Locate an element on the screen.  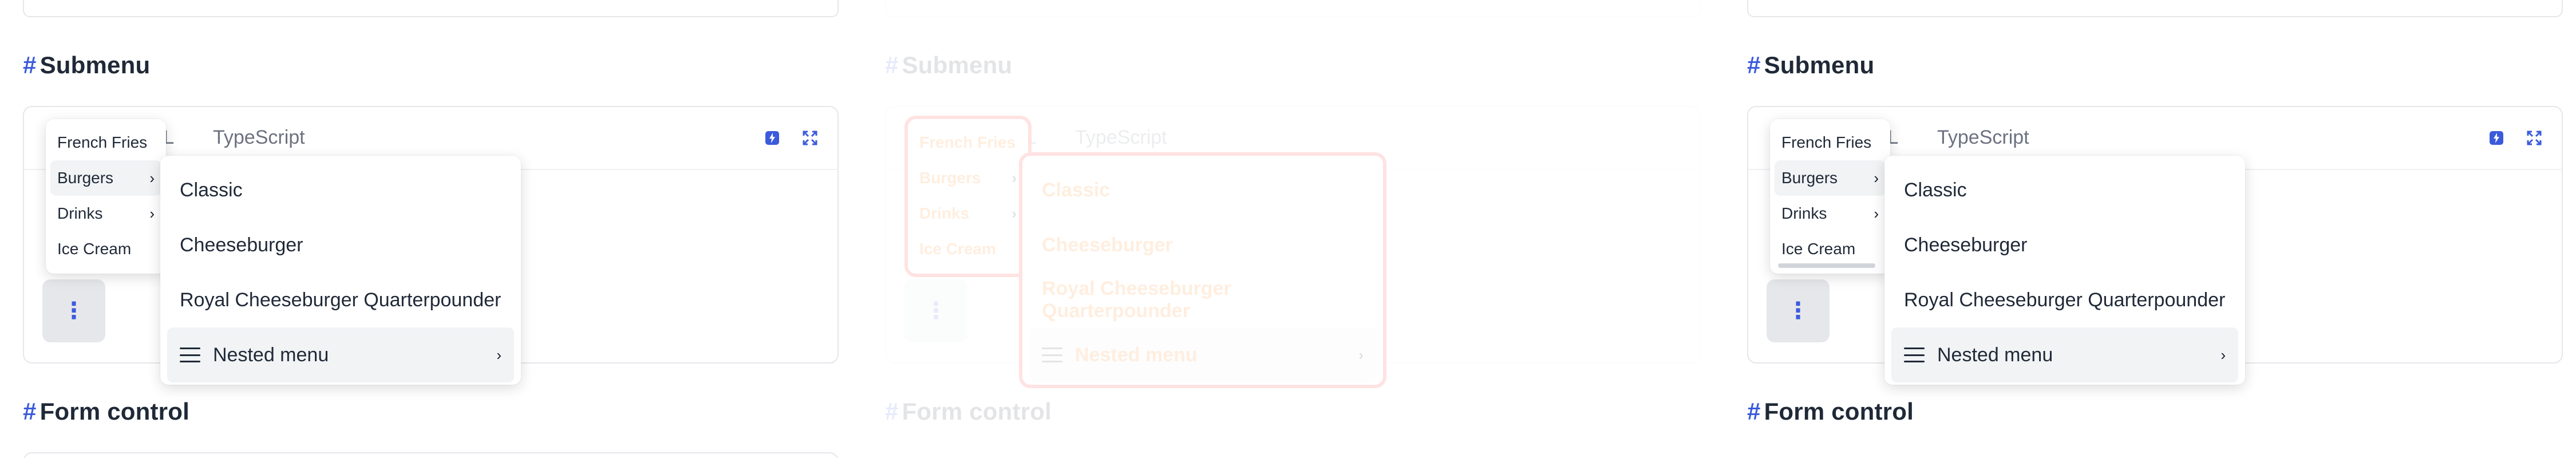
scrollbar is located at coordinates (1826, 265).